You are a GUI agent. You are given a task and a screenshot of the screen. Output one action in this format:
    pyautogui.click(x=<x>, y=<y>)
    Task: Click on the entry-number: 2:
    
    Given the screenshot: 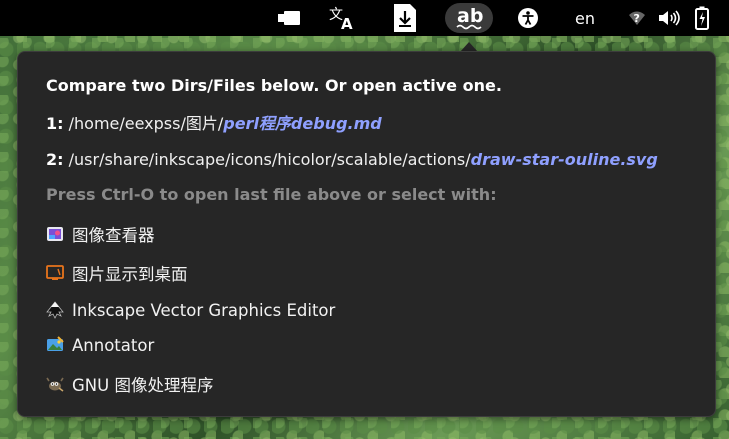 What is the action you would take?
    pyautogui.click(x=55, y=159)
    